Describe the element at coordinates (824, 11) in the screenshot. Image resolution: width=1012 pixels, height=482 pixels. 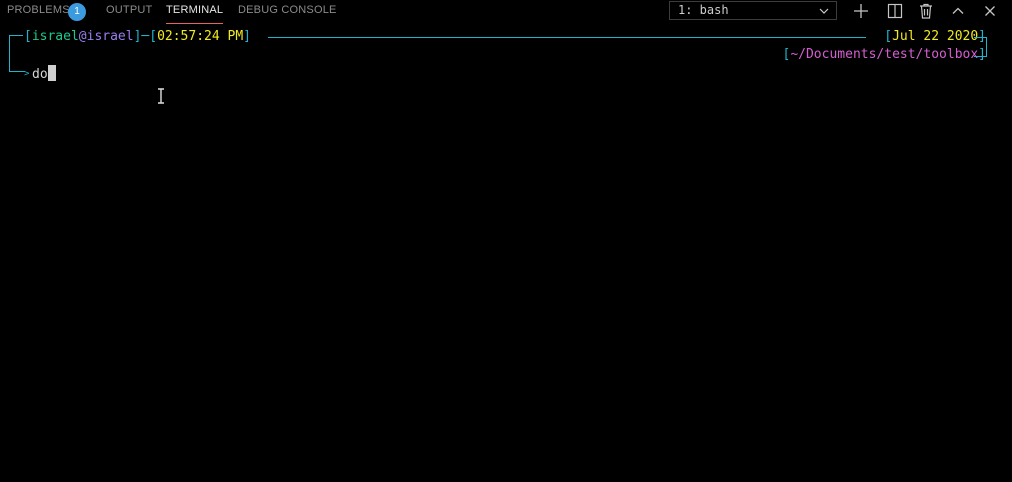
I see `chevron-down-icon` at that location.